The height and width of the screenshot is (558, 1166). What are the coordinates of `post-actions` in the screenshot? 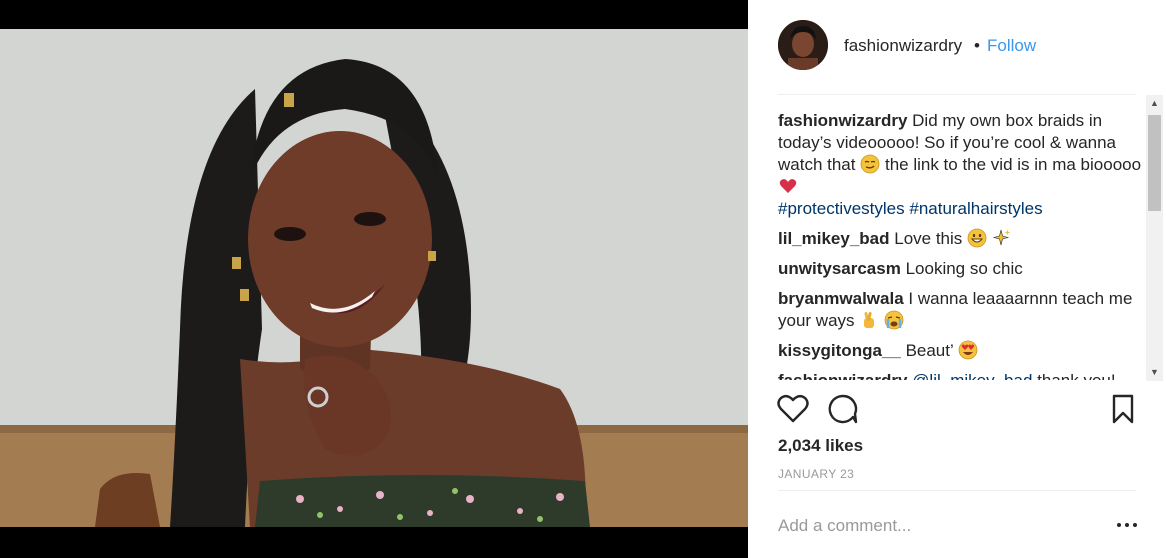 It's located at (957, 410).